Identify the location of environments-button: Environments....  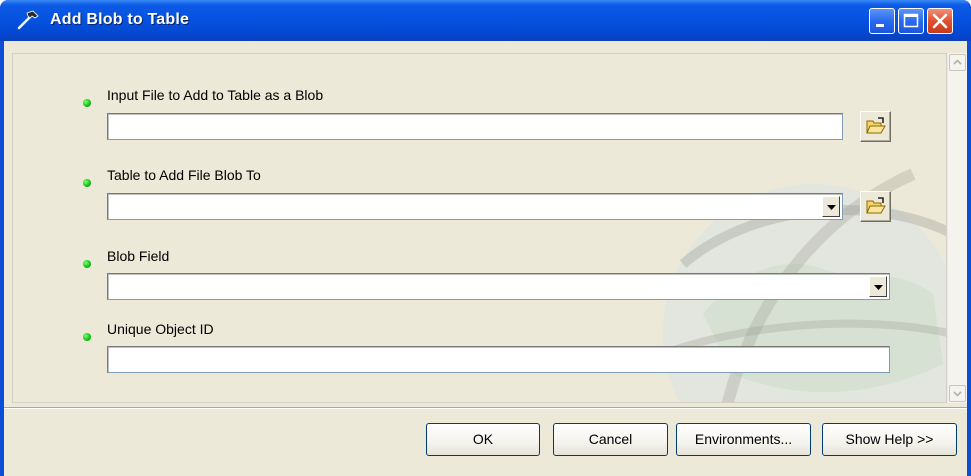
(743, 439).